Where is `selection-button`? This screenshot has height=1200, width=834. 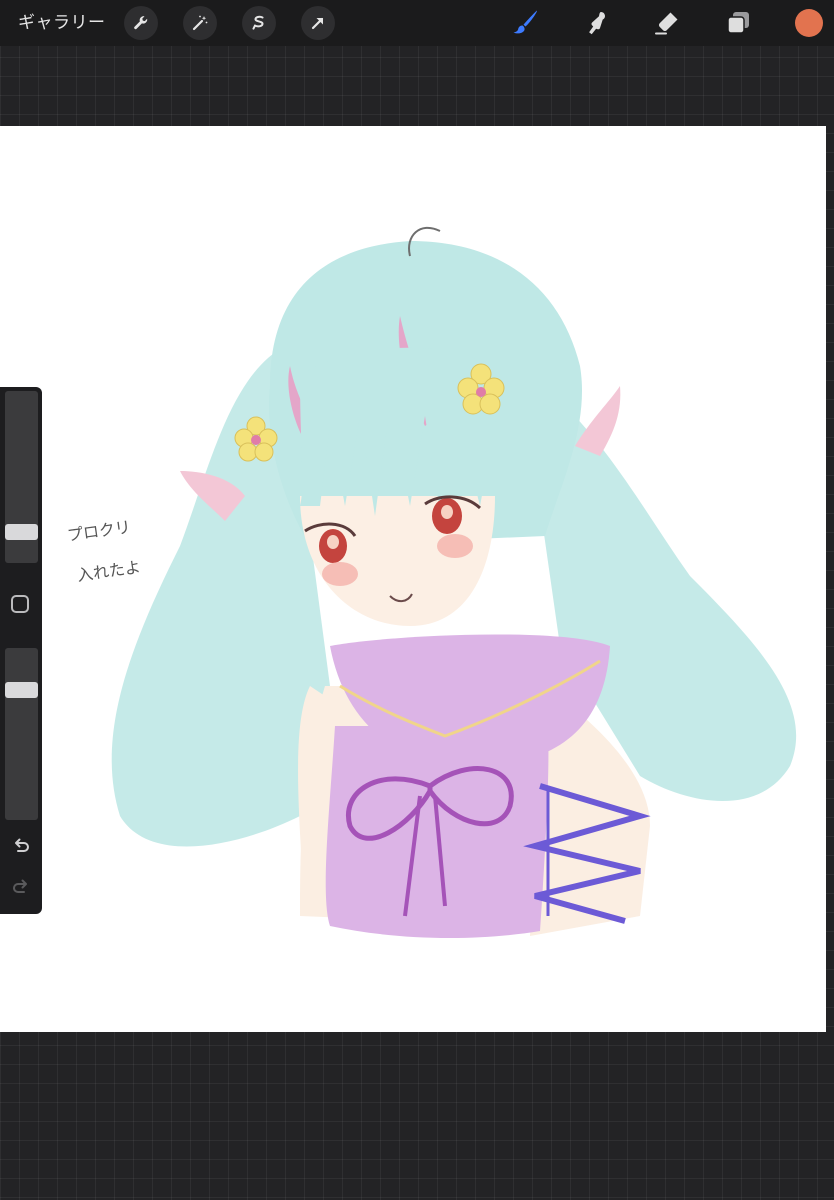 selection-button is located at coordinates (259, 23).